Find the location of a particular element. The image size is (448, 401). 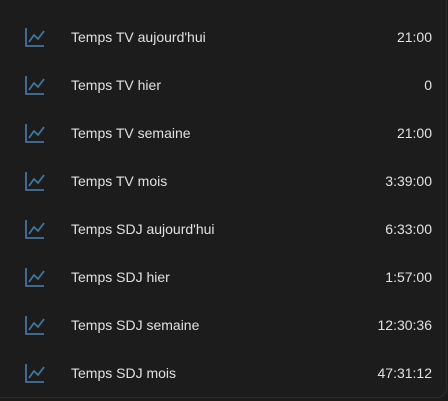

entity-value: 3:39:00 is located at coordinates (408, 181).